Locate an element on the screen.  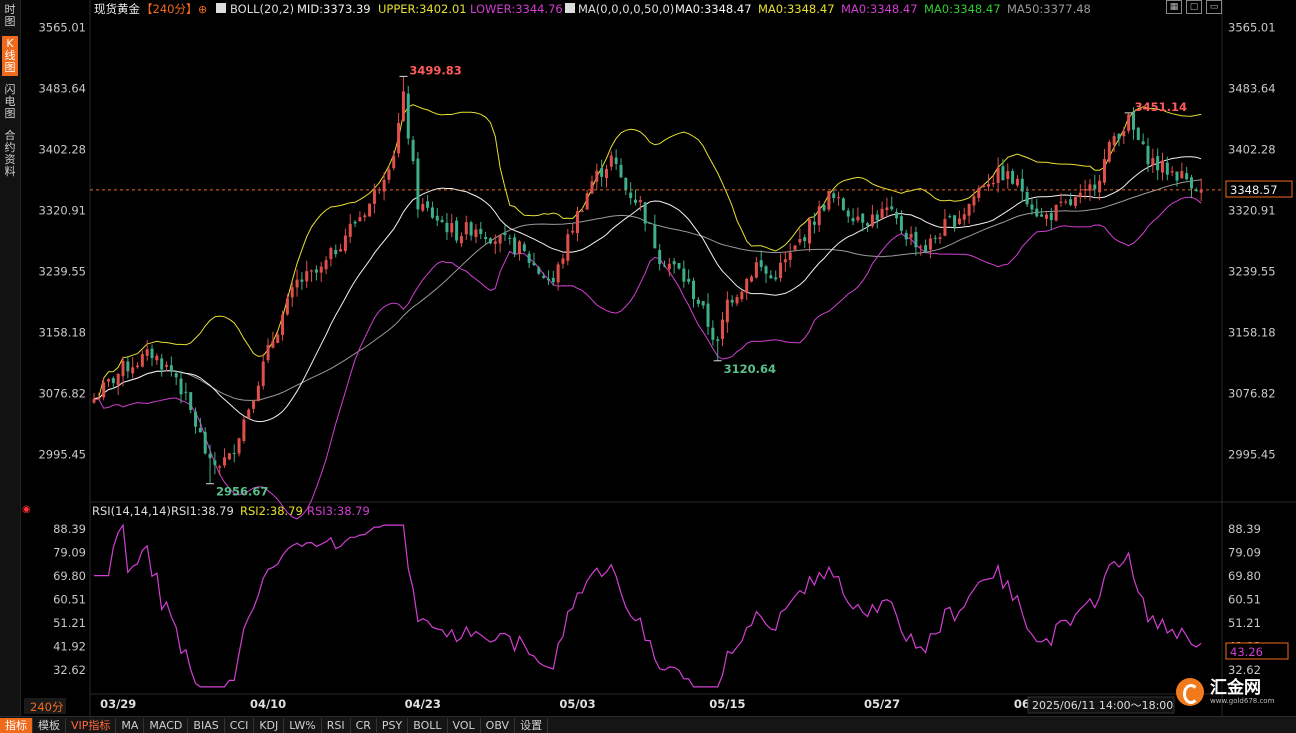
indicator-tab-4: MACD is located at coordinates (166, 725).